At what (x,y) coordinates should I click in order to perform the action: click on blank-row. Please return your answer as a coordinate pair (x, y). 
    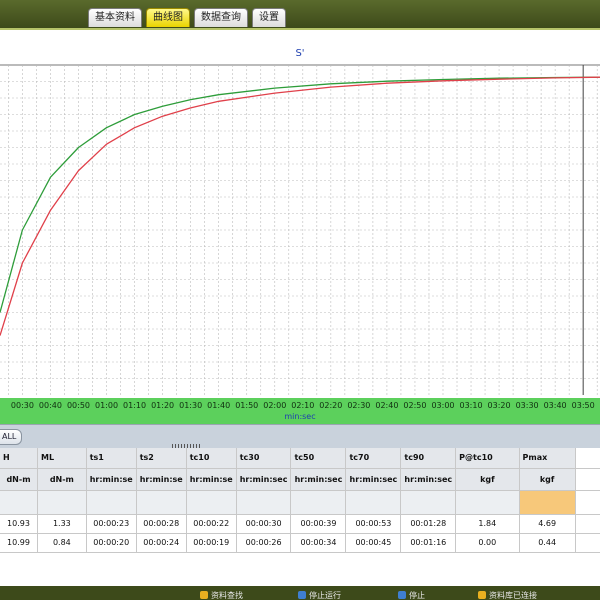
    Looking at the image, I should click on (300, 502).